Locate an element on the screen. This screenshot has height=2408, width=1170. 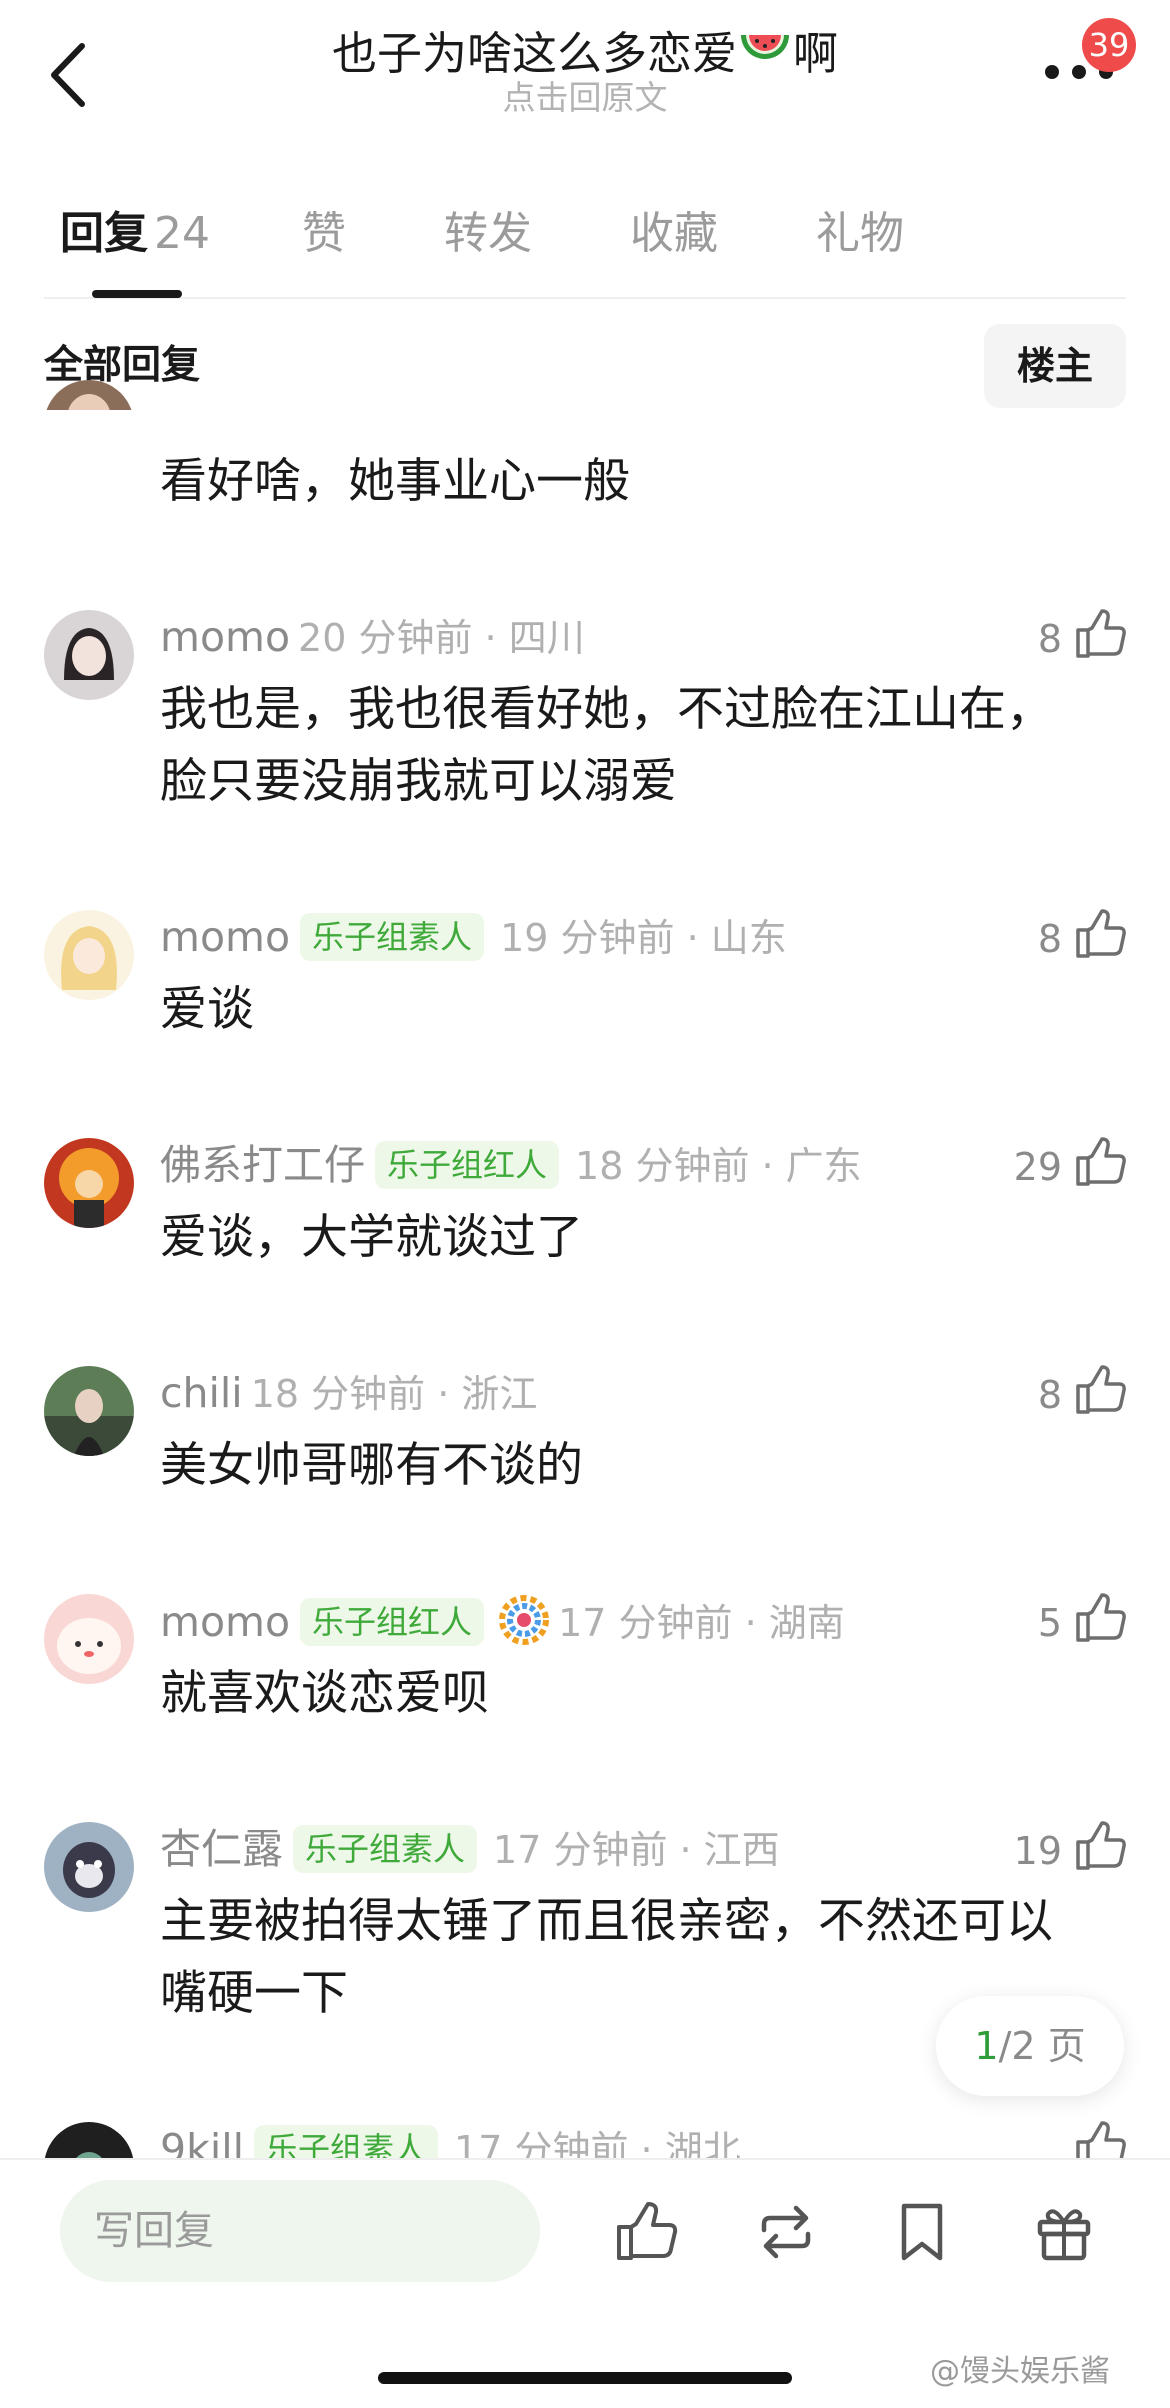
total-pages: /2 页 is located at coordinates (1042, 2046).